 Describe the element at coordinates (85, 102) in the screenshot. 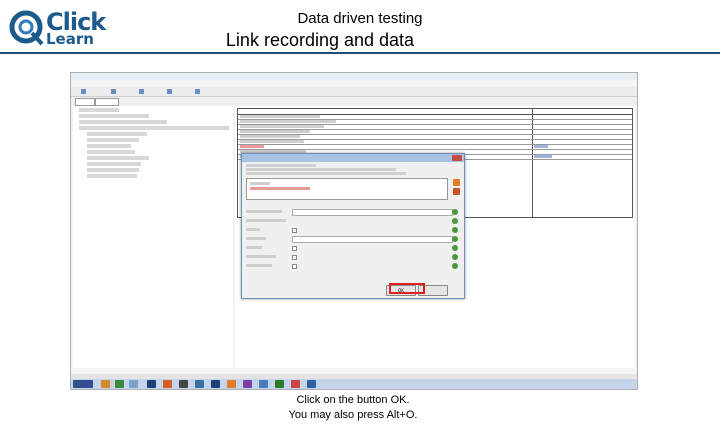

I see `tab-recordings` at that location.